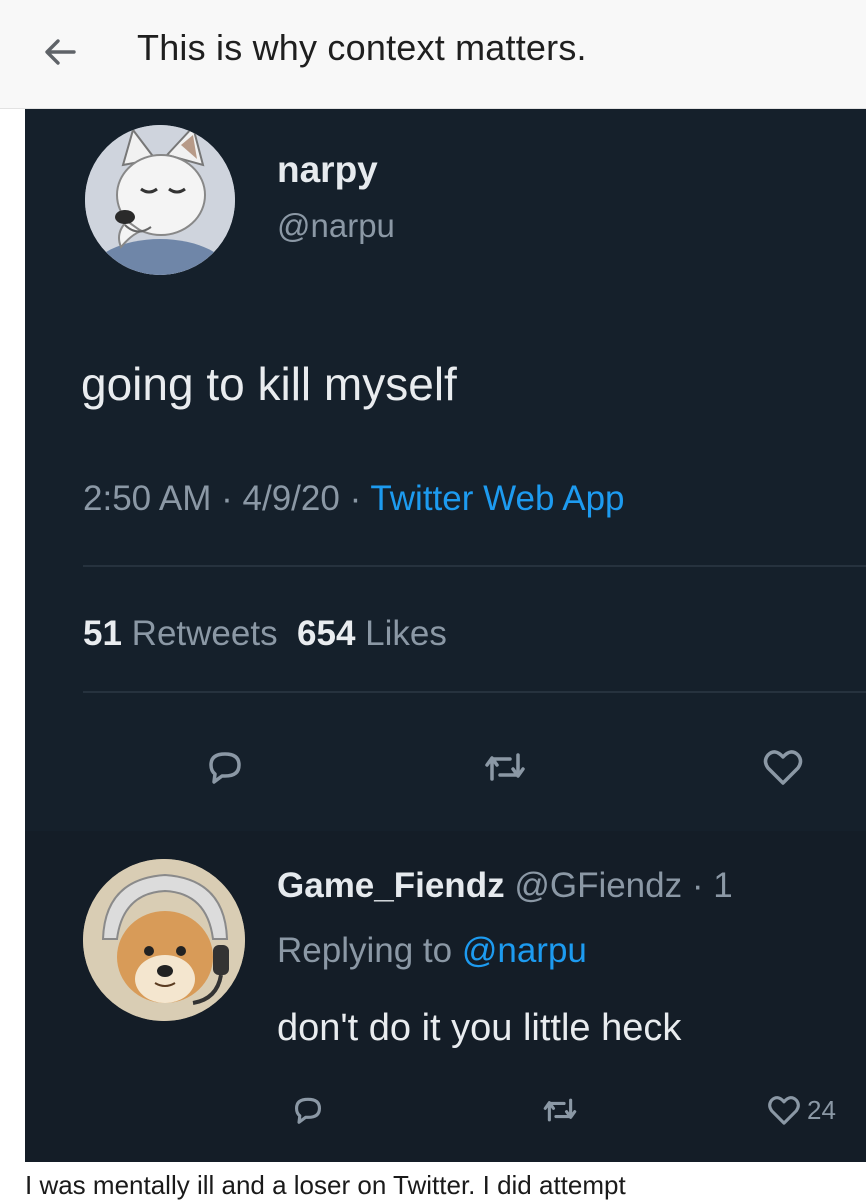 The height and width of the screenshot is (1201, 866). What do you see at coordinates (269, 384) in the screenshot?
I see `tweet-text: going to kill myself` at bounding box center [269, 384].